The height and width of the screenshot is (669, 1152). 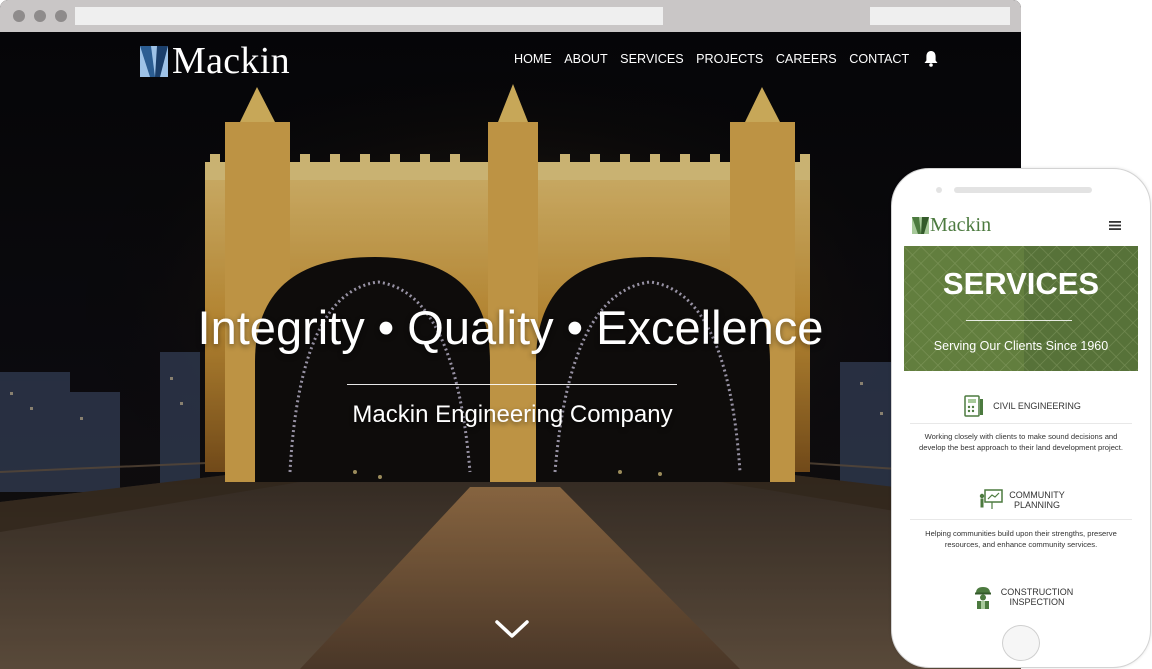 What do you see at coordinates (729, 59) in the screenshot?
I see `nav-projects: PROJECTS` at bounding box center [729, 59].